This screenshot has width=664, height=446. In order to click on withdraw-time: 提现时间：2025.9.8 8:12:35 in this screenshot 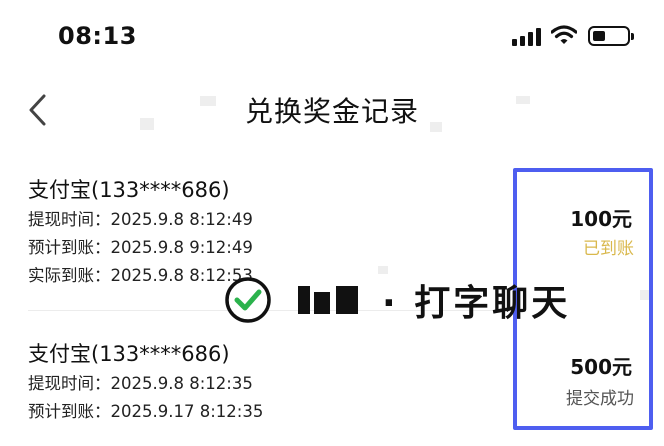, I will do `click(140, 383)`.